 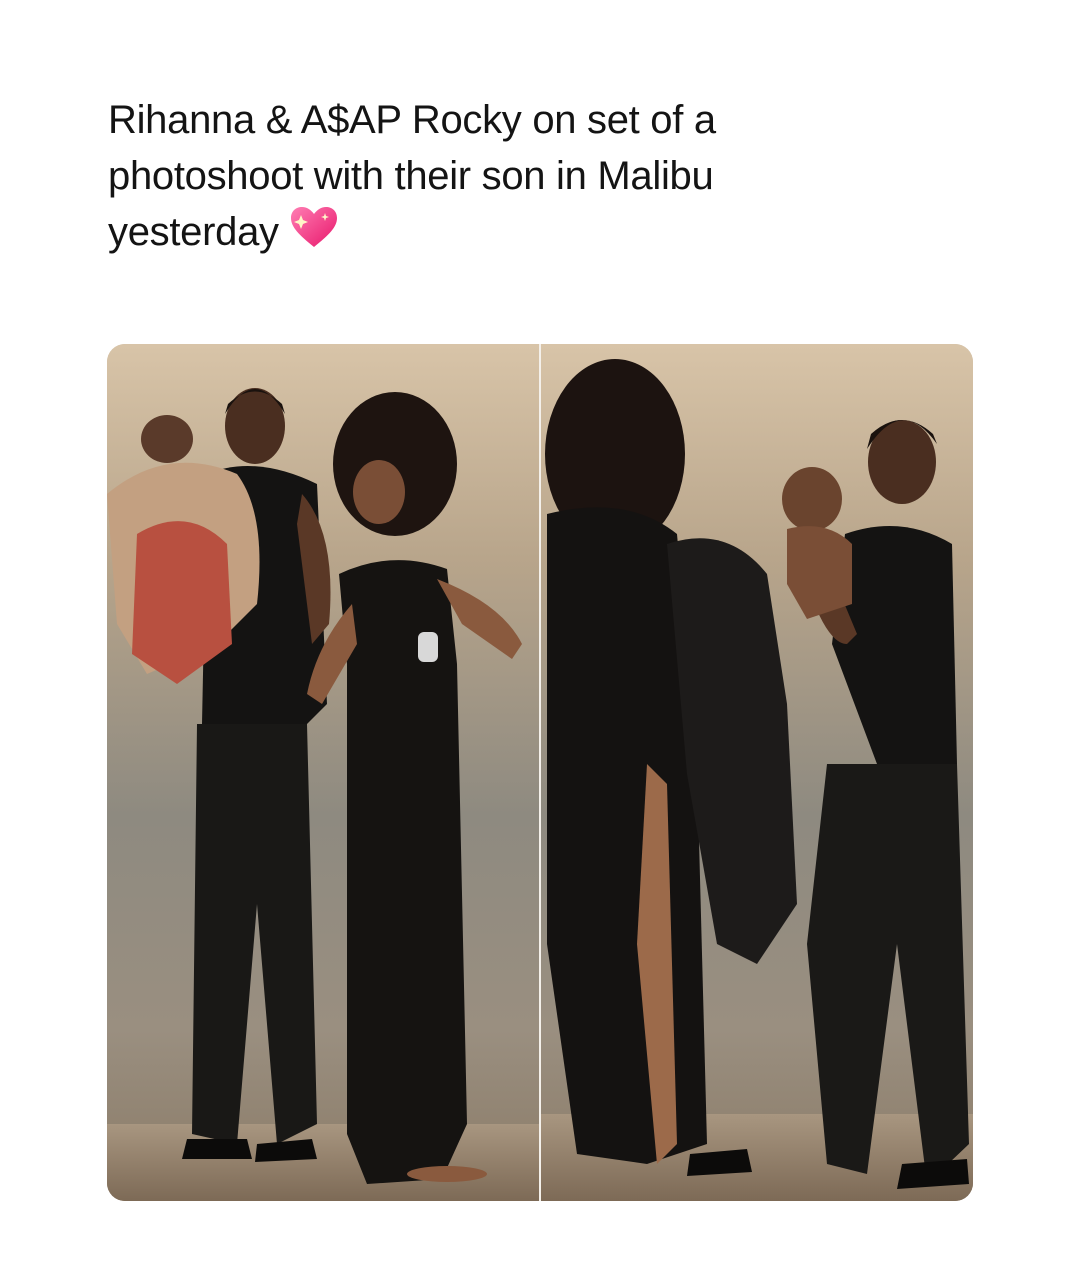 What do you see at coordinates (313, 227) in the screenshot?
I see `sparkling-heart-icon` at bounding box center [313, 227].